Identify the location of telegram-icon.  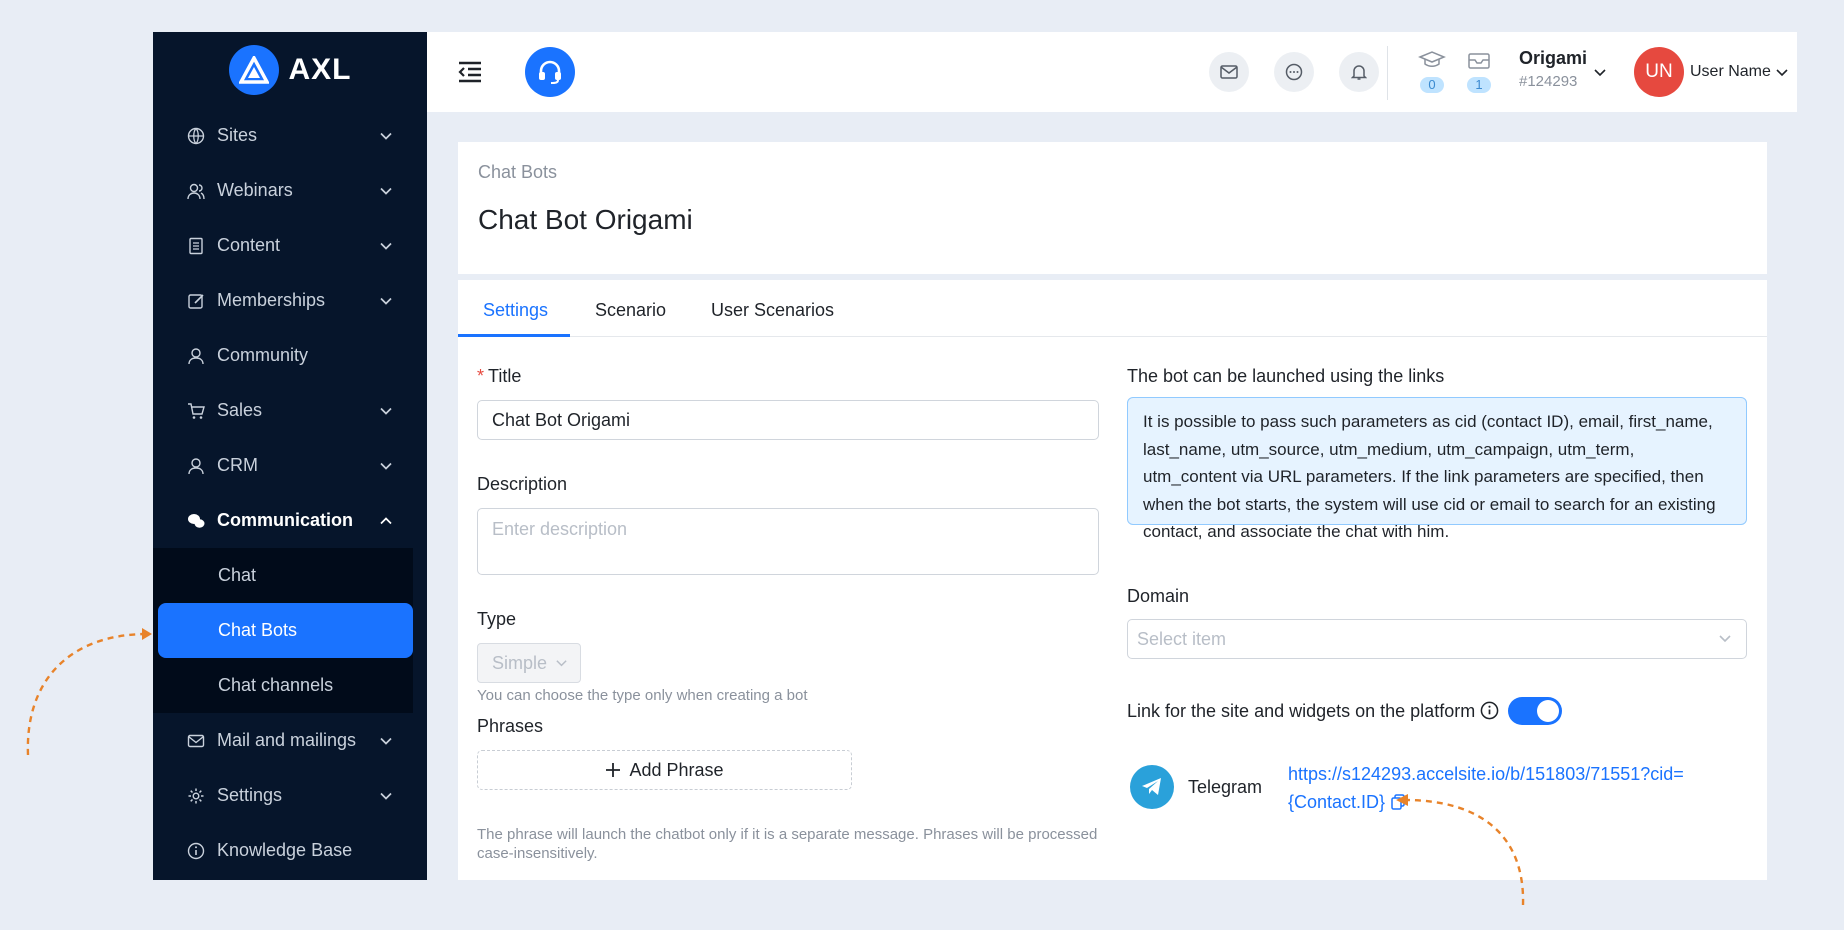
(1152, 787).